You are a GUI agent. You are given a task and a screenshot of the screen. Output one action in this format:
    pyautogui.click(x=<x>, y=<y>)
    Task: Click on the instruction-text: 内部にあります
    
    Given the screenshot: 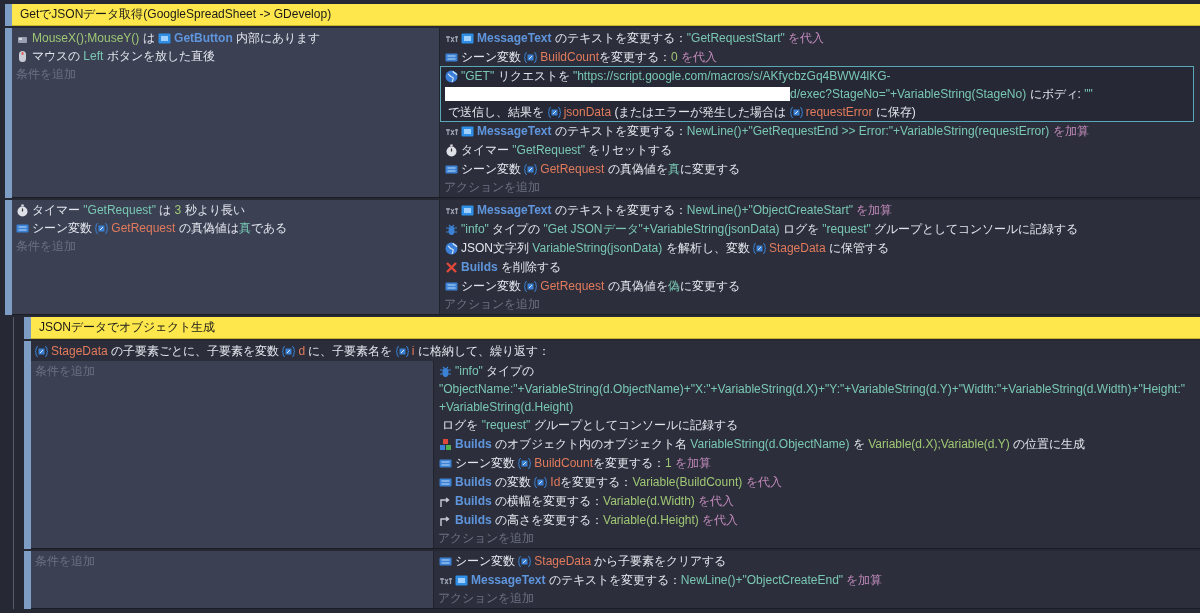 What is the action you would take?
    pyautogui.click(x=278, y=38)
    